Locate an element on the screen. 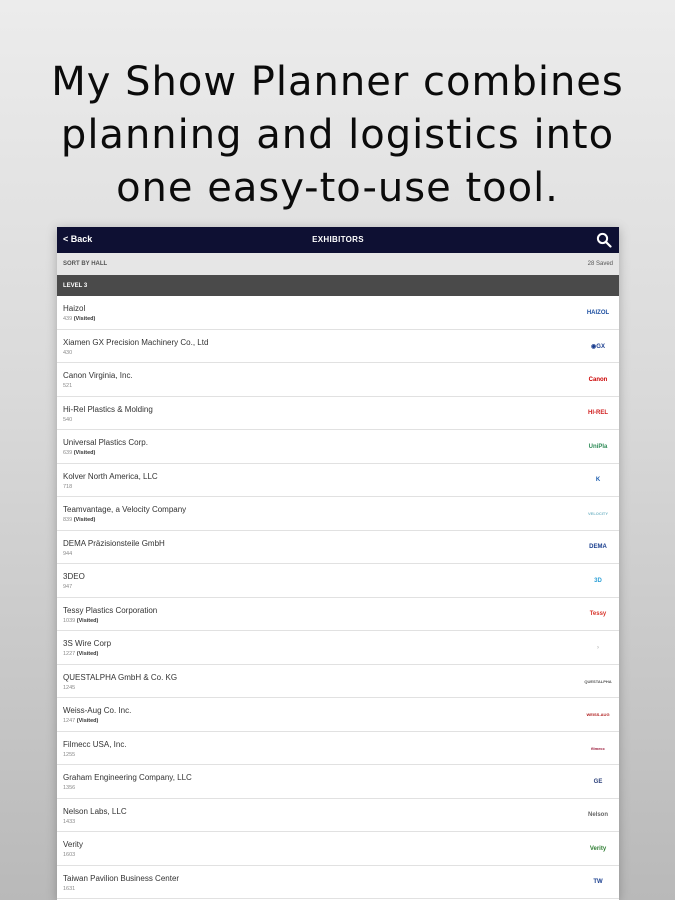  booth-info: 521 is located at coordinates (67, 386).